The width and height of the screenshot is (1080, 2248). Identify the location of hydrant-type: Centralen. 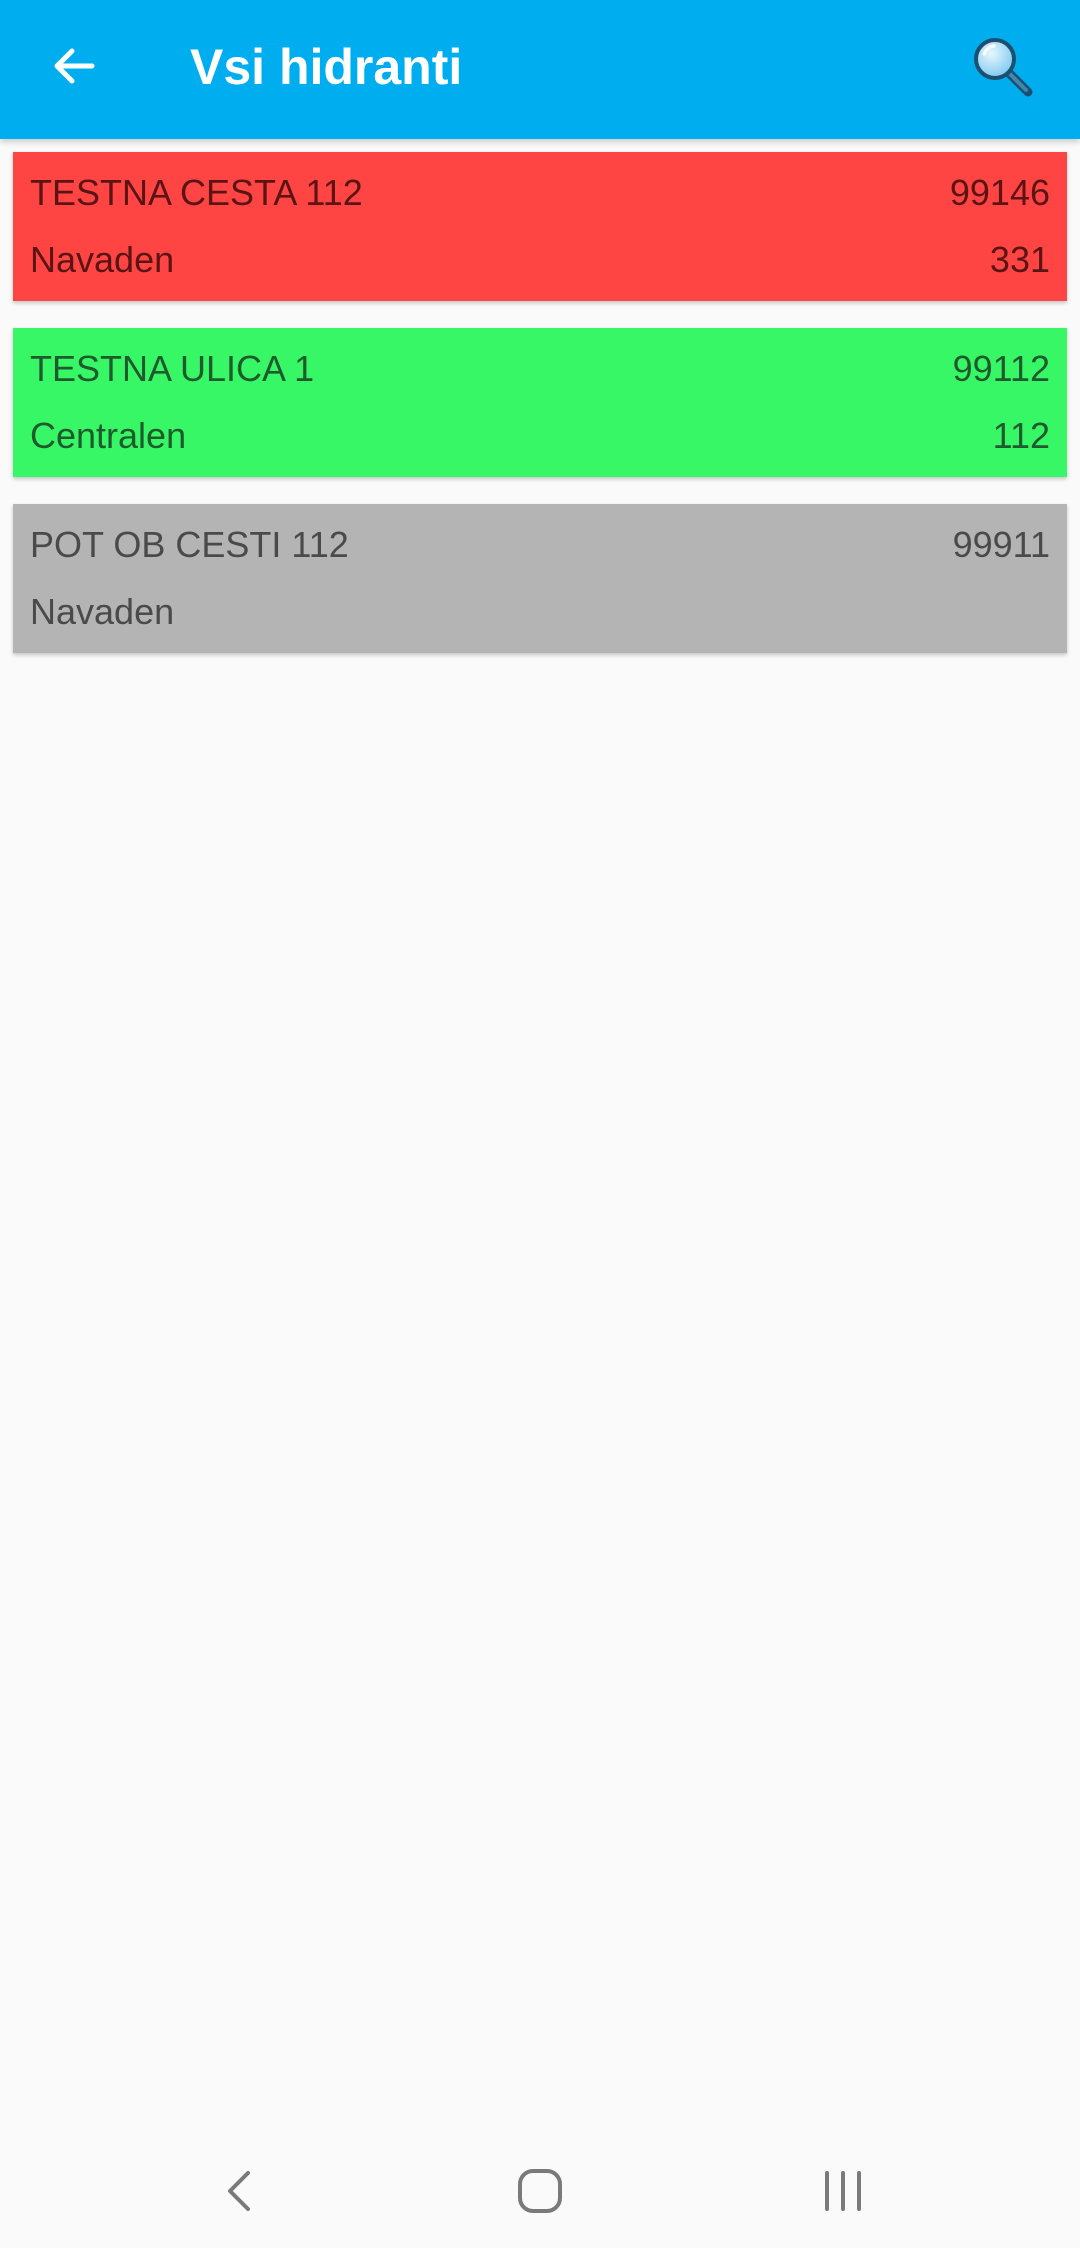
(108, 435).